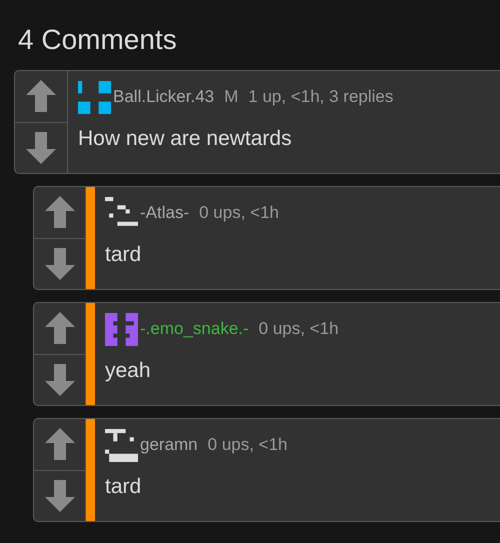  Describe the element at coordinates (128, 371) in the screenshot. I see `comment-text: yeah` at that location.